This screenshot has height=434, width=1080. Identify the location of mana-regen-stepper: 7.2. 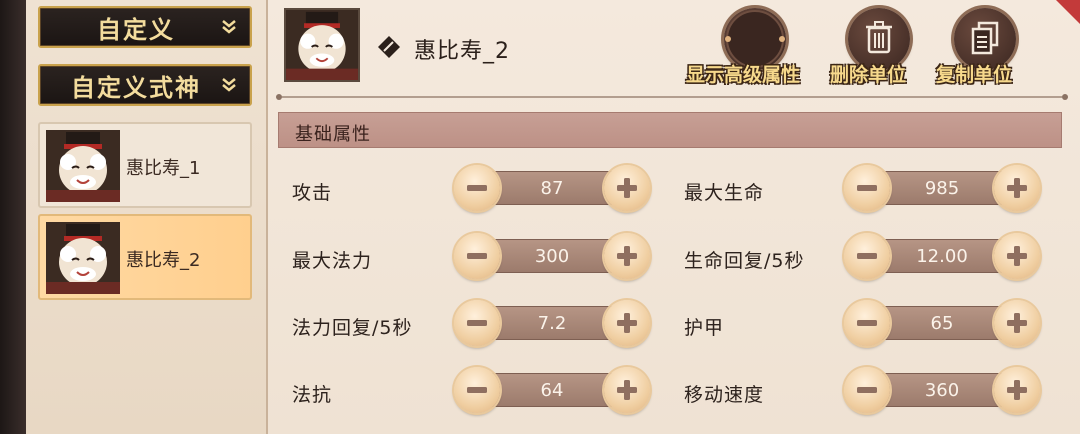
(552, 323).